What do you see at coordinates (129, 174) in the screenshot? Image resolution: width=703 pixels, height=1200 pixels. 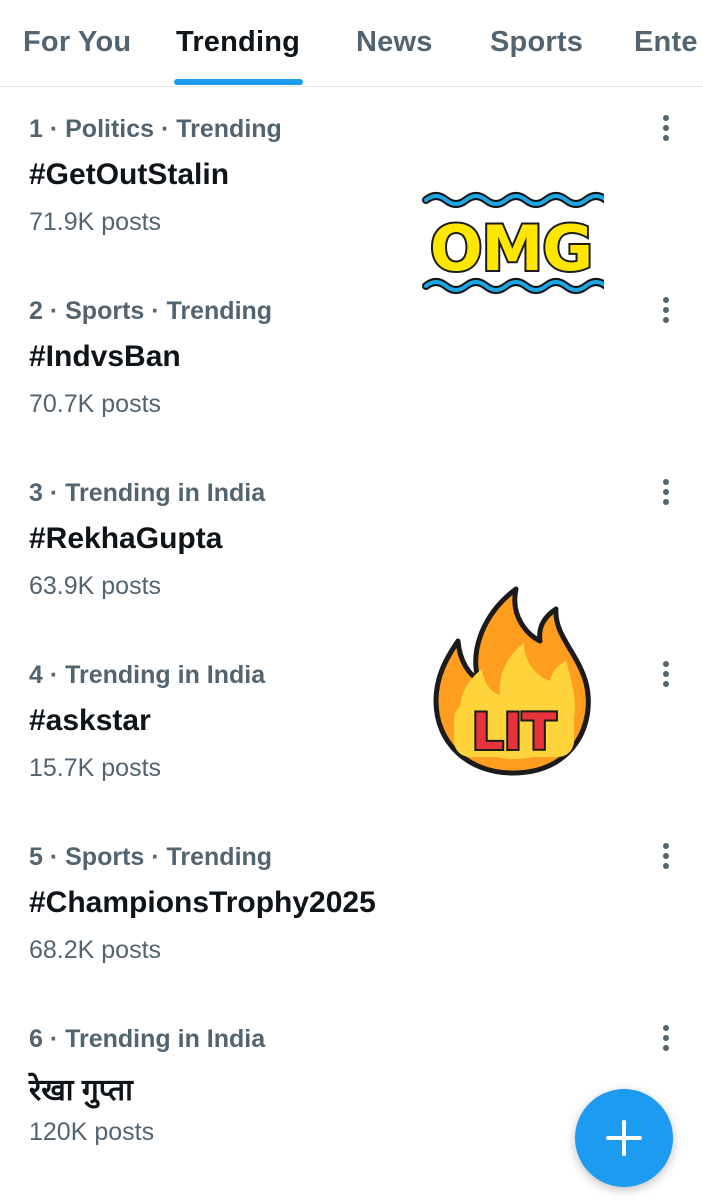 I see `trend-title: #GetOutStalin` at bounding box center [129, 174].